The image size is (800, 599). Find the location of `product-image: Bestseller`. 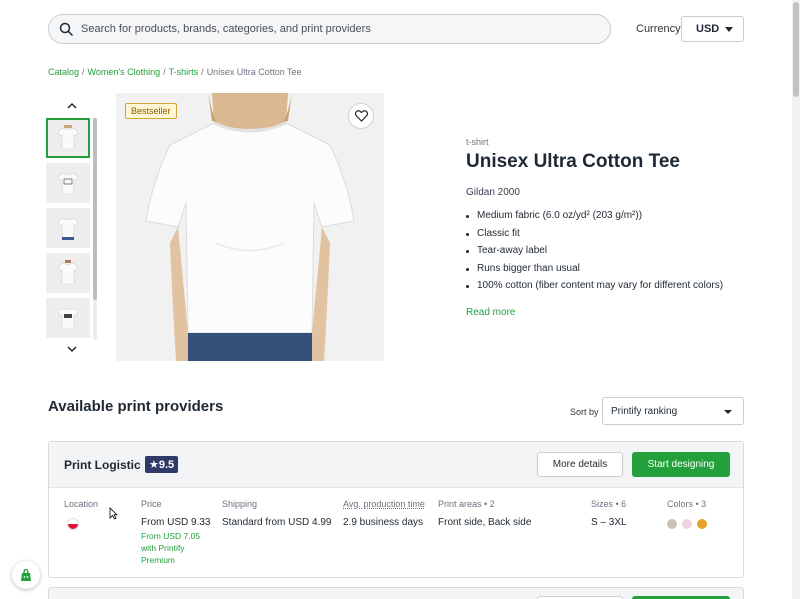

product-image: Bestseller is located at coordinates (250, 227).